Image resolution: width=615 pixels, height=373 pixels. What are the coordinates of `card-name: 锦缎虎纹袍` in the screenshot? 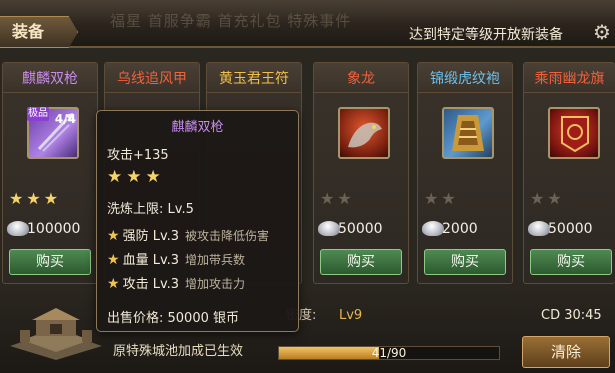 It's located at (465, 79).